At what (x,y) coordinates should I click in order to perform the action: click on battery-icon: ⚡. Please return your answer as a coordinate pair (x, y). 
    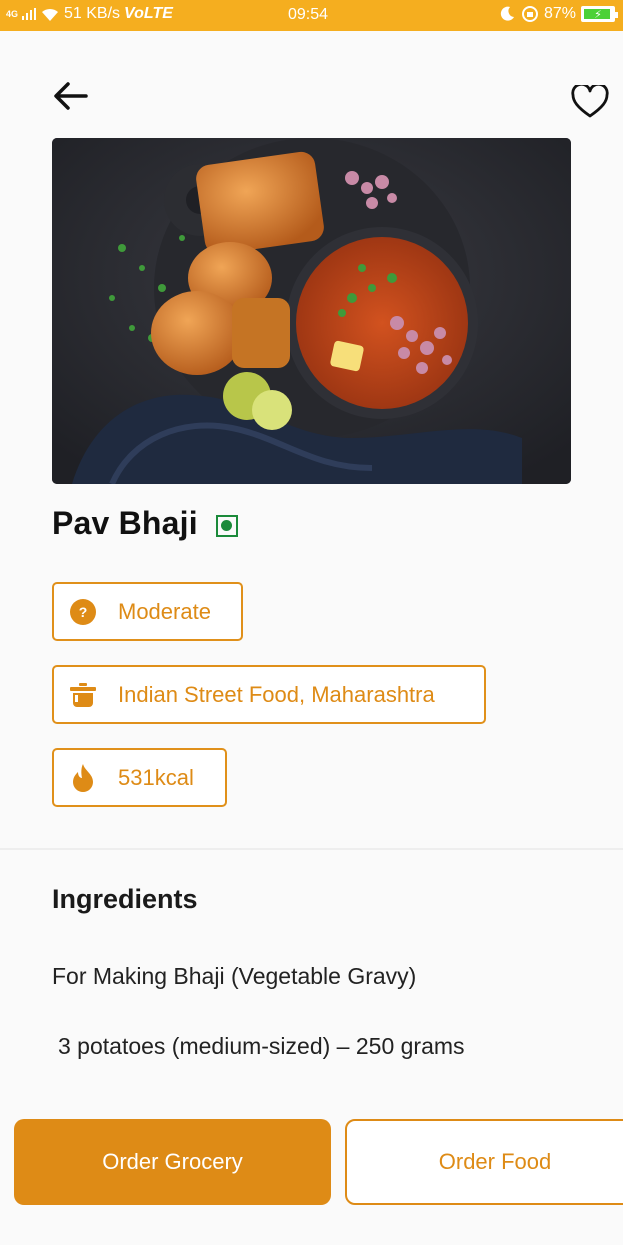
    Looking at the image, I should click on (599, 14).